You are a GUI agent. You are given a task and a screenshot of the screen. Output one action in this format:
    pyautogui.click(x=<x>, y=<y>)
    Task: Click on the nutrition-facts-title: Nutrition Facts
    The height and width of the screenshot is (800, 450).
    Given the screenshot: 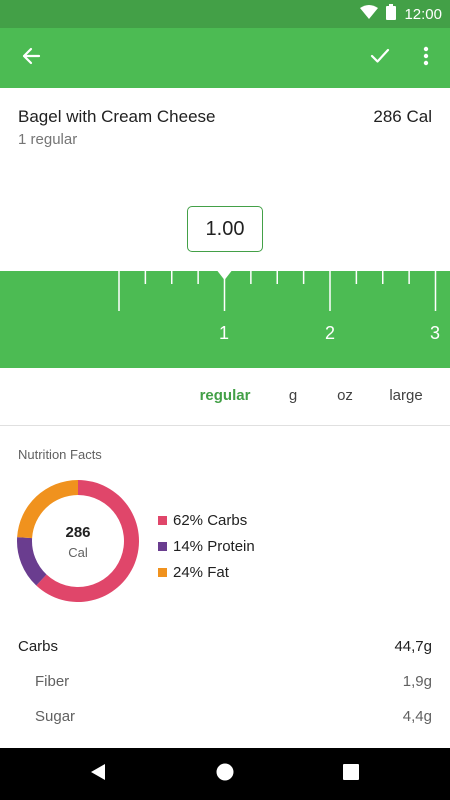 What is the action you would take?
    pyautogui.click(x=60, y=454)
    